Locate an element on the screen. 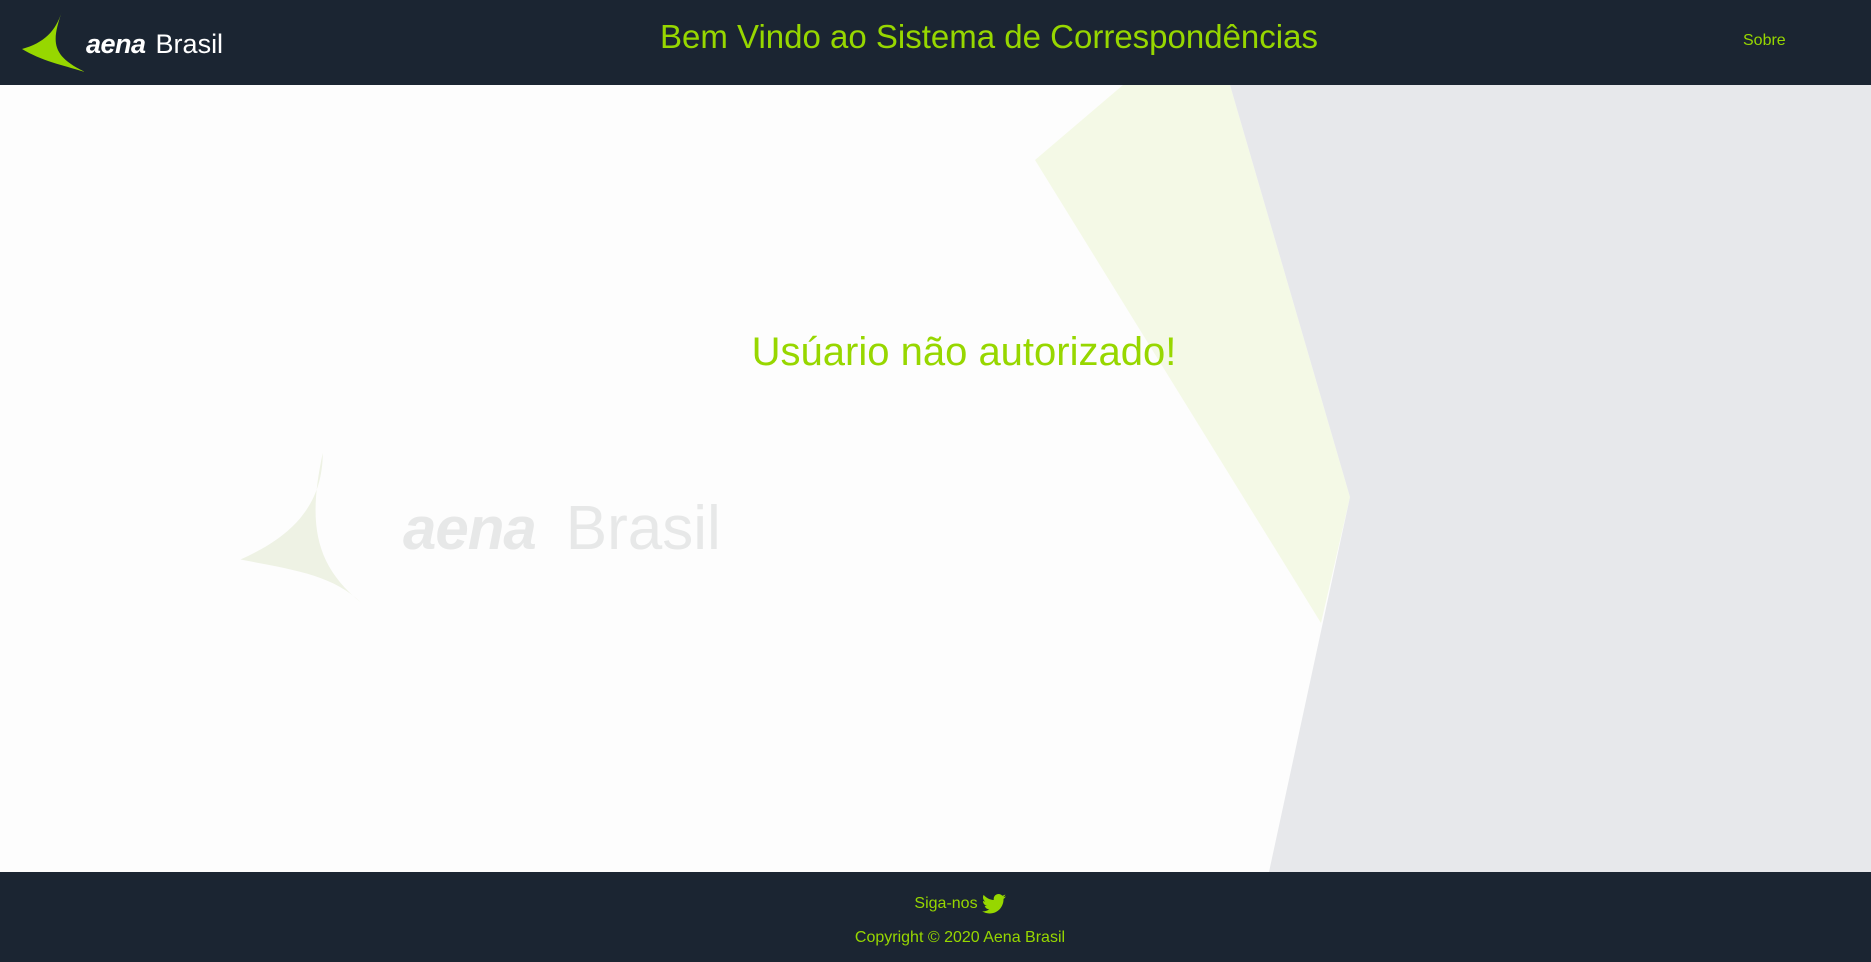 This screenshot has width=1871, height=962. follow-label: Siga-nos is located at coordinates (946, 903).